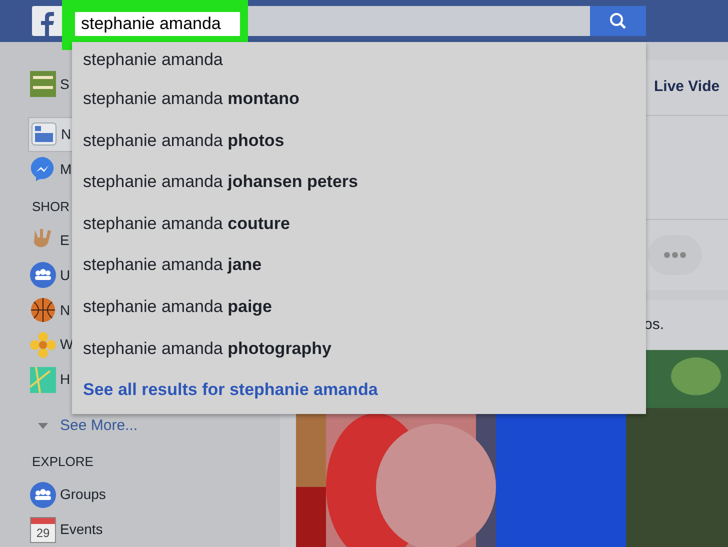  I want to click on messenger-icon, so click(43, 169).